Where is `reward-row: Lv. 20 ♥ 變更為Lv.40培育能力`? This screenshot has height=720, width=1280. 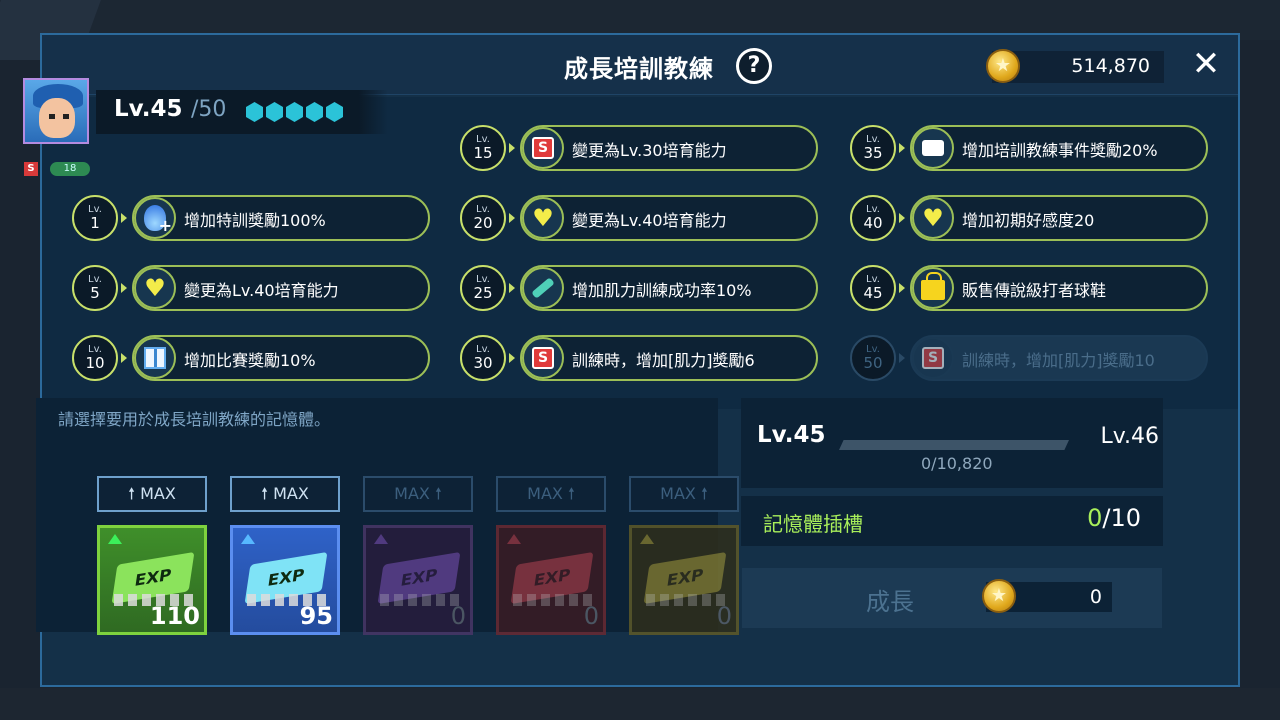 reward-row: Lv. 20 ♥ 變更為Lv.40培育能力 is located at coordinates (639, 218).